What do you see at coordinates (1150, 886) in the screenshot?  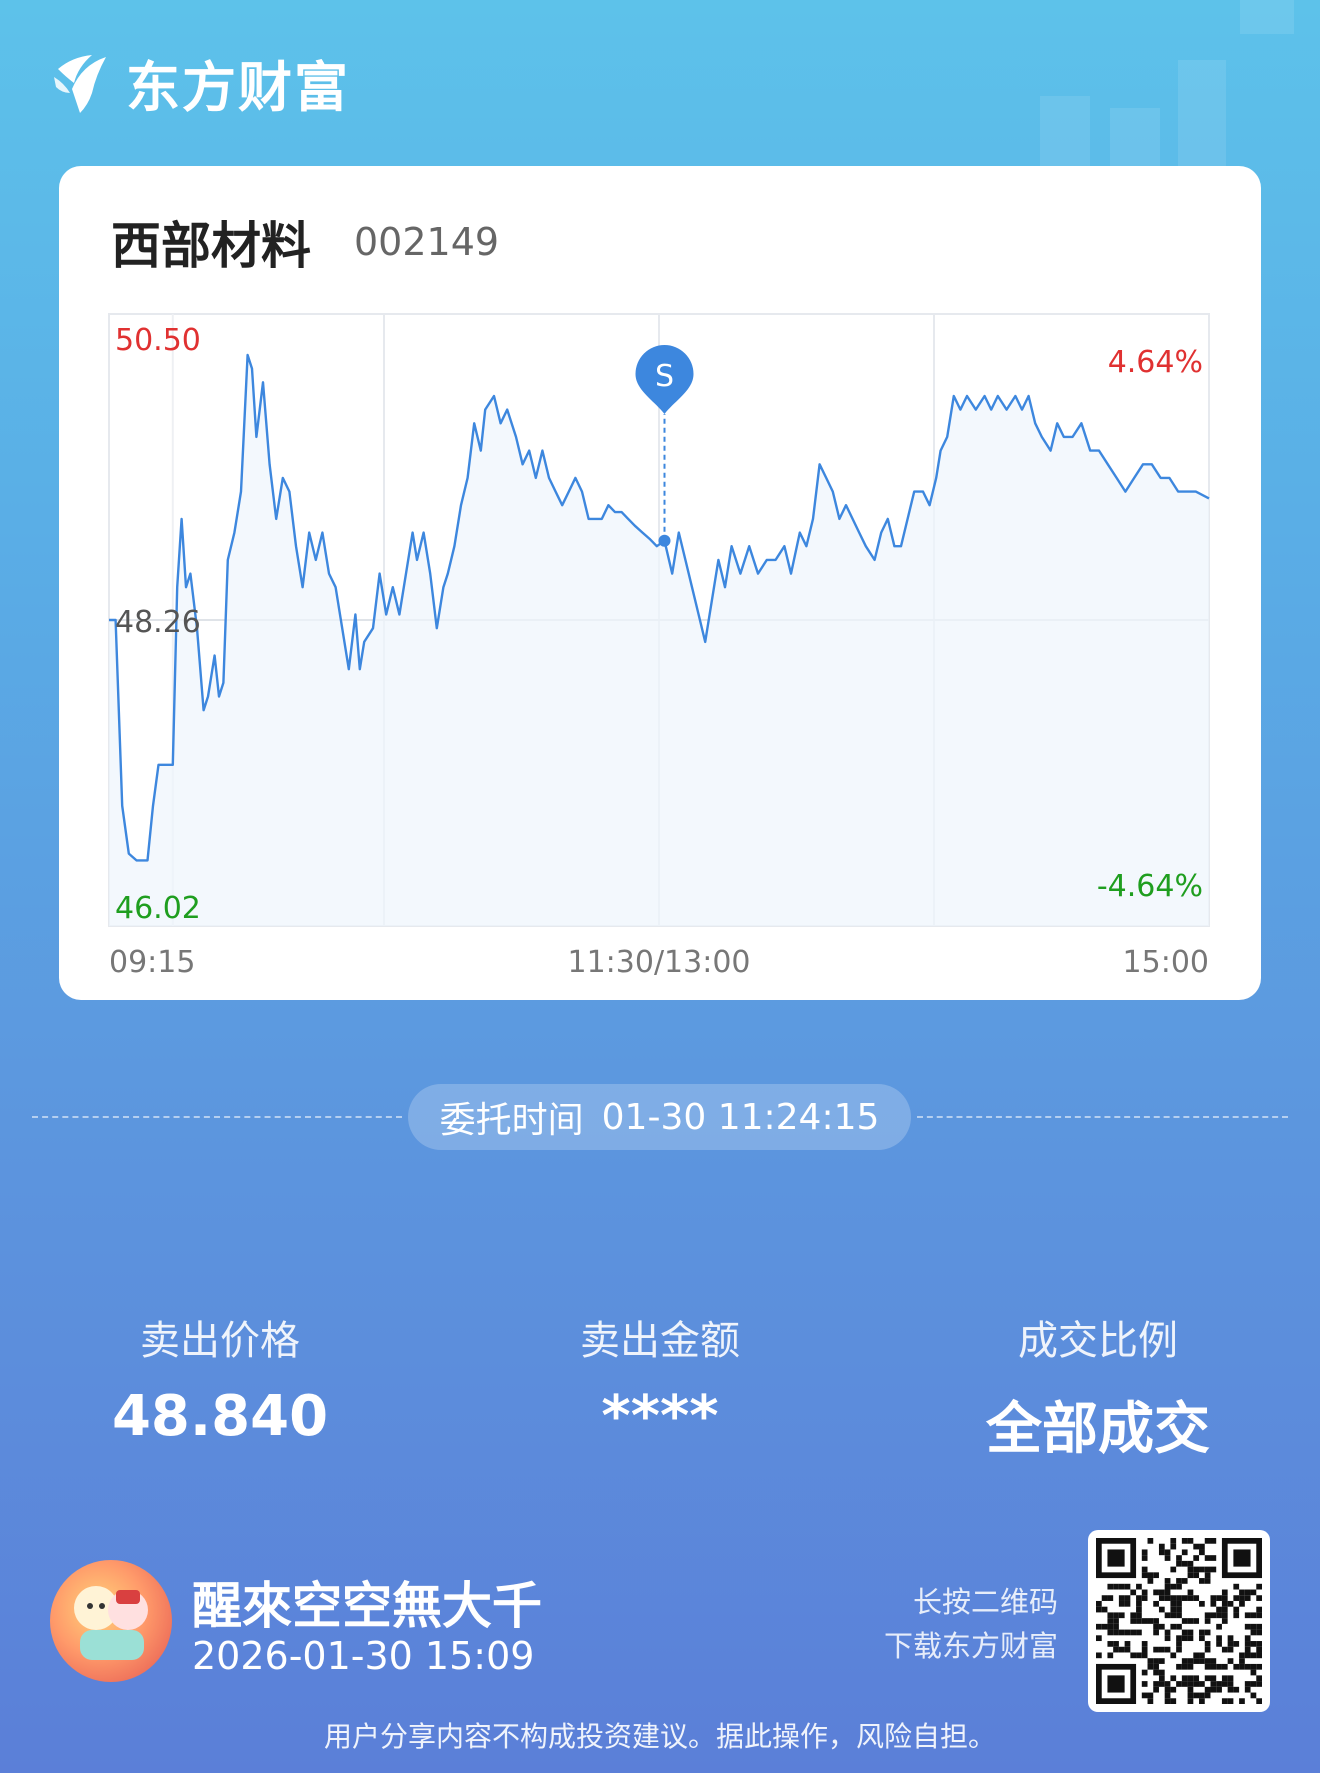 I see `pct-down-label: -4.64%` at bounding box center [1150, 886].